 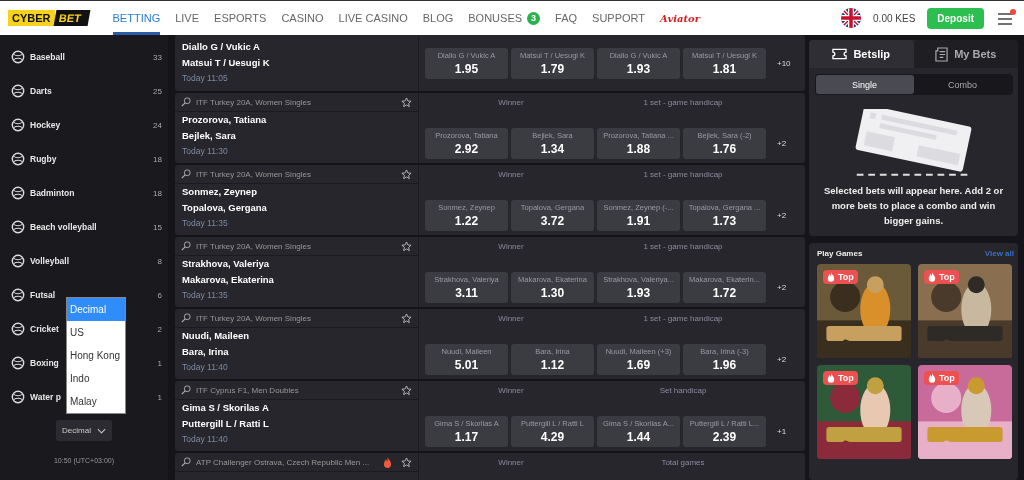 I want to click on sport-name: Rugby, so click(x=43, y=159).